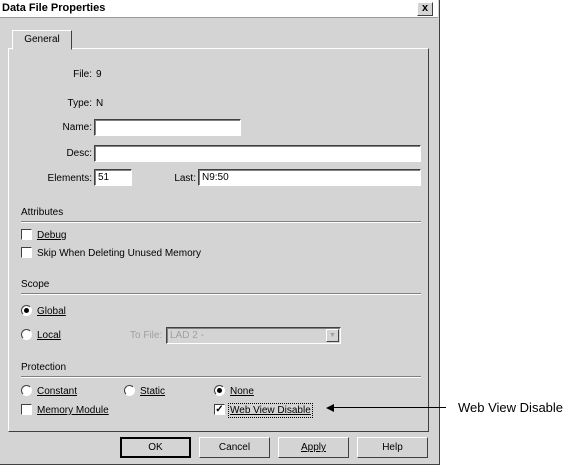 This screenshot has width=586, height=465. I want to click on debug-checkbox, so click(26, 234).